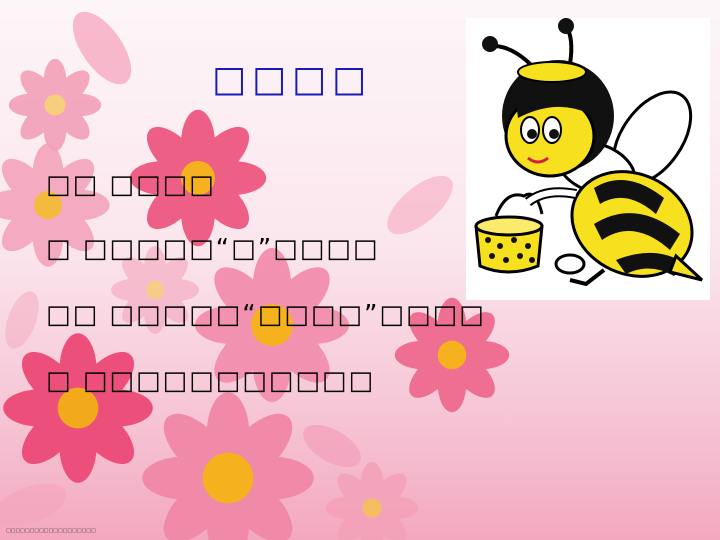 This screenshot has width=720, height=540. Describe the element at coordinates (213, 249) in the screenshot. I see `text-line-2: □ □□□□□“□”□□□□` at that location.